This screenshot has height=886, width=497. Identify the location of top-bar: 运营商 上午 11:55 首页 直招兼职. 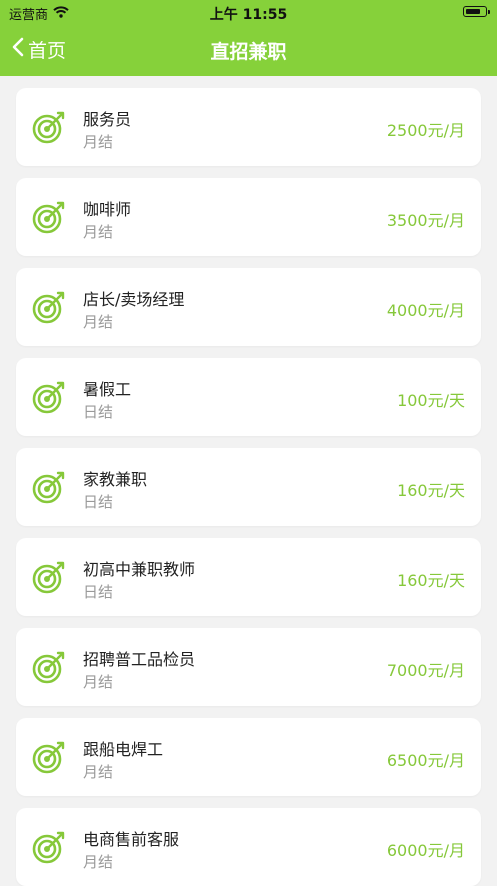
(248, 38).